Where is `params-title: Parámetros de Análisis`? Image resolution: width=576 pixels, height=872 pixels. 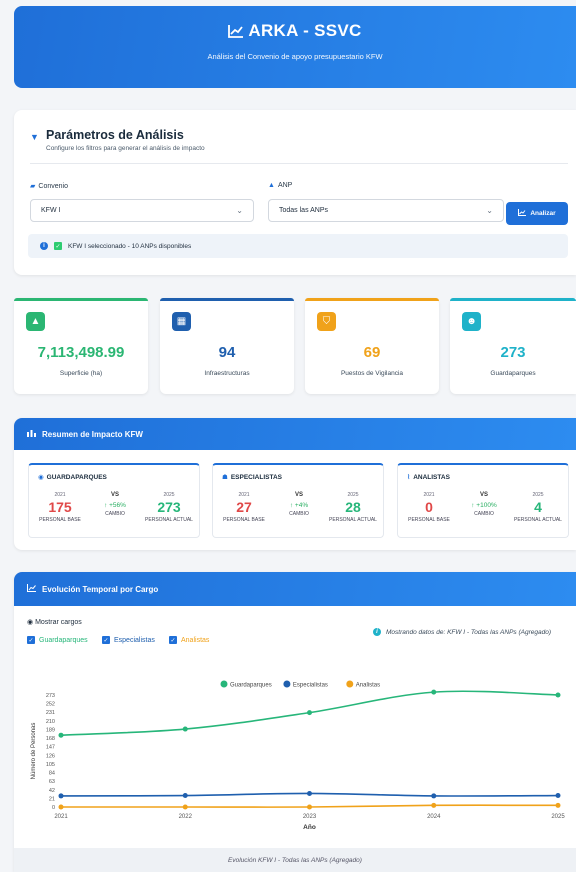 params-title: Parámetros de Análisis is located at coordinates (115, 135).